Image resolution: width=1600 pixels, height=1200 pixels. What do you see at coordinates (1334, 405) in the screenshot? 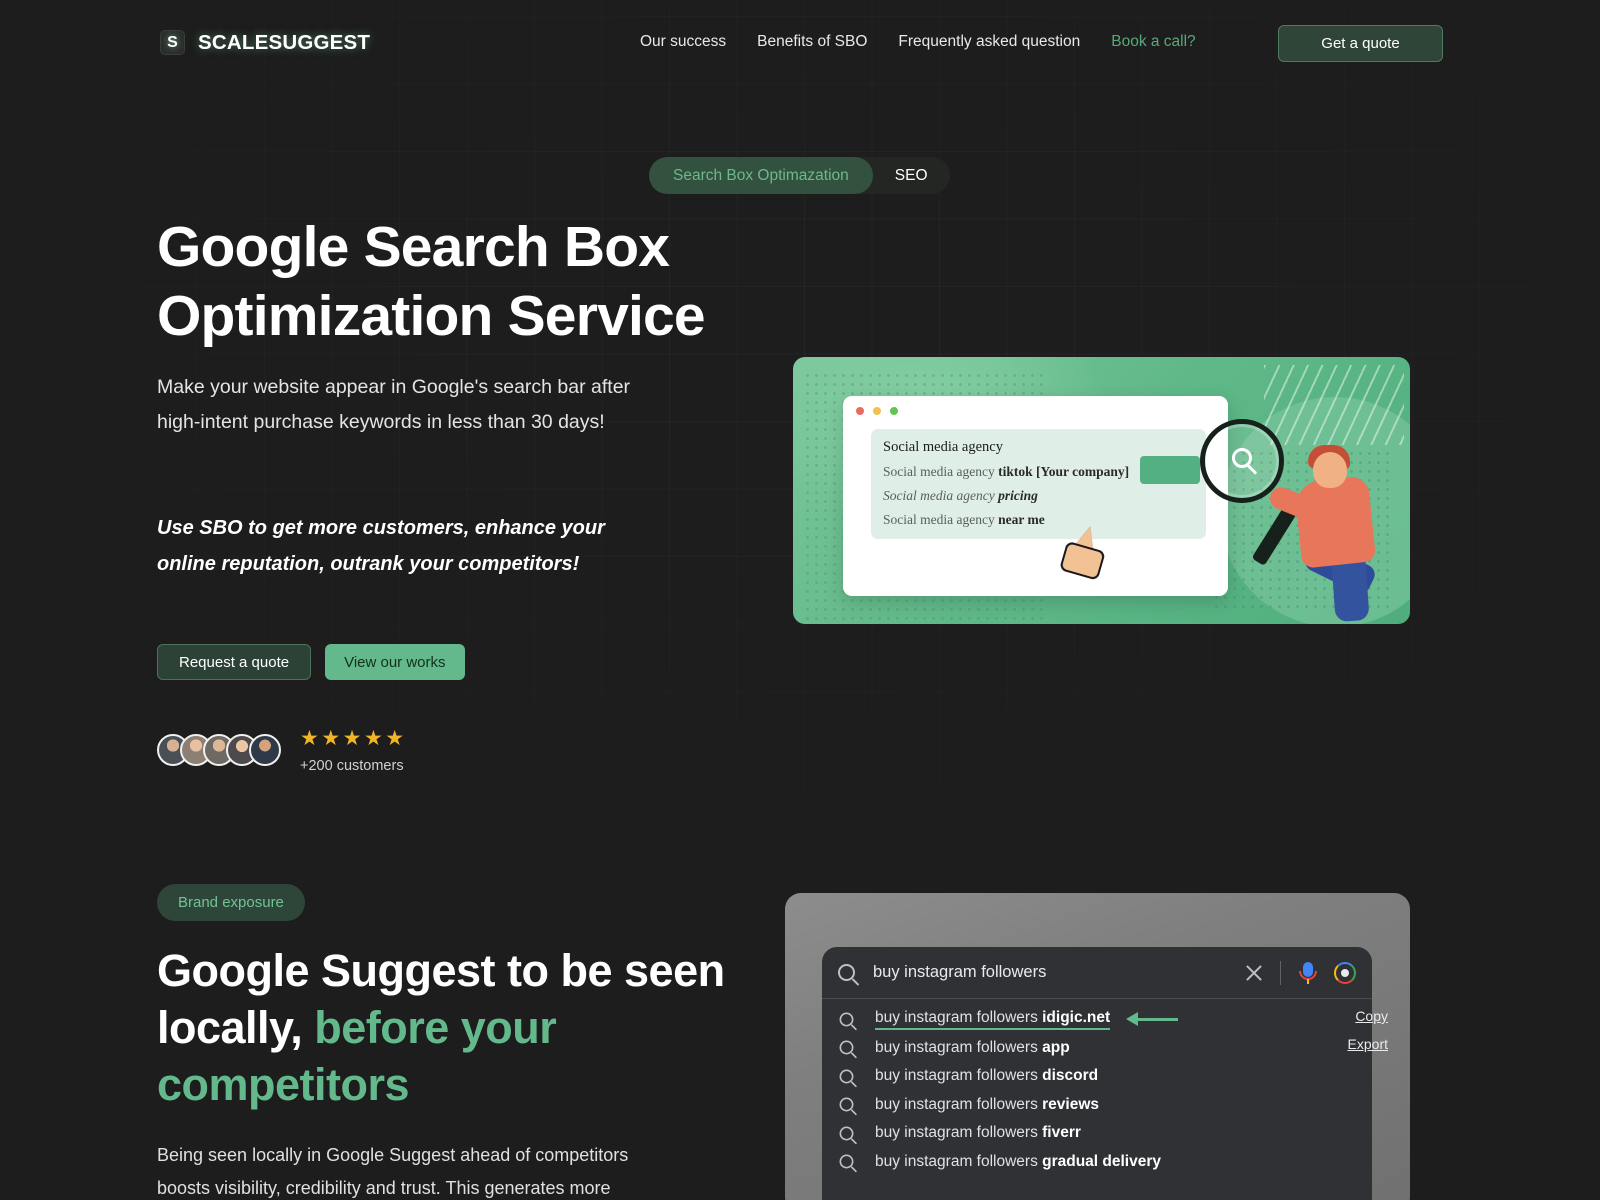
I see `decorative-lines` at bounding box center [1334, 405].